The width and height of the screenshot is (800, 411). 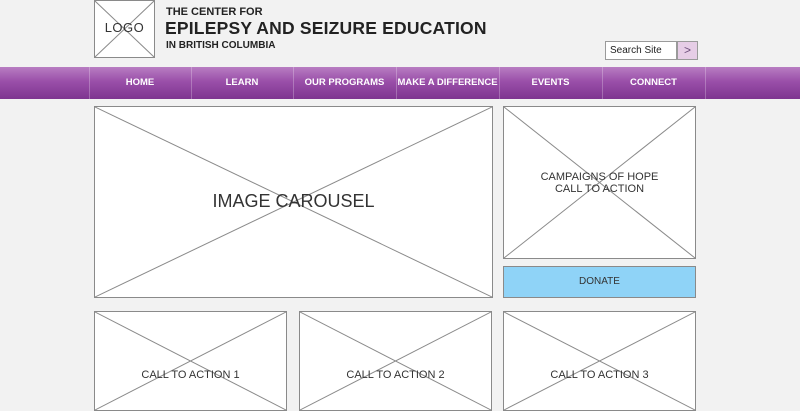 I want to click on site-title-line2: EPILEPSY AND SEIZURE EDUCATION, so click(x=326, y=28).